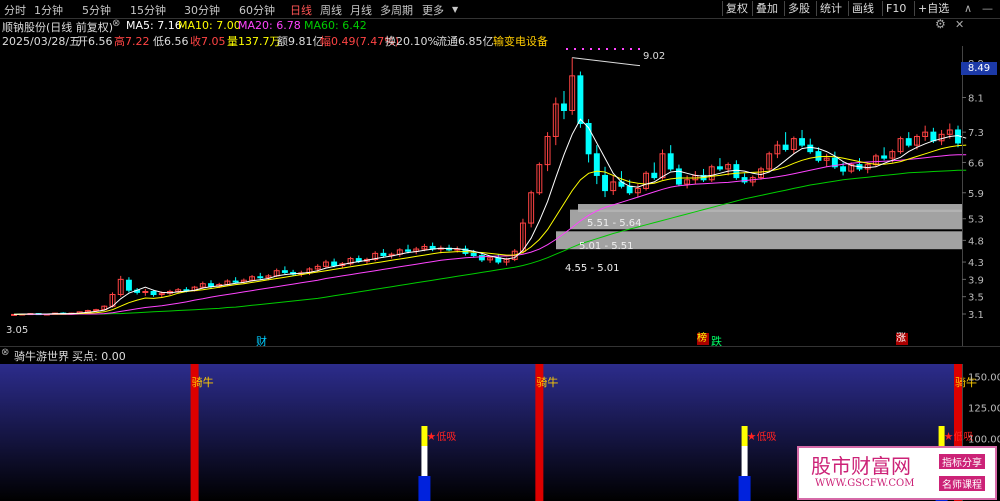  What do you see at coordinates (979, 68) in the screenshot?
I see `current-price-tag: 8.49` at bounding box center [979, 68].